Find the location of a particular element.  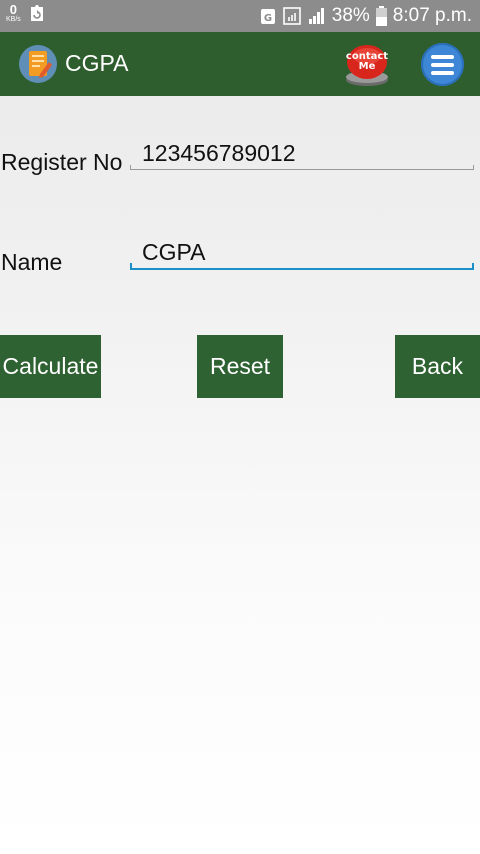

back-button: Back is located at coordinates (437, 366).